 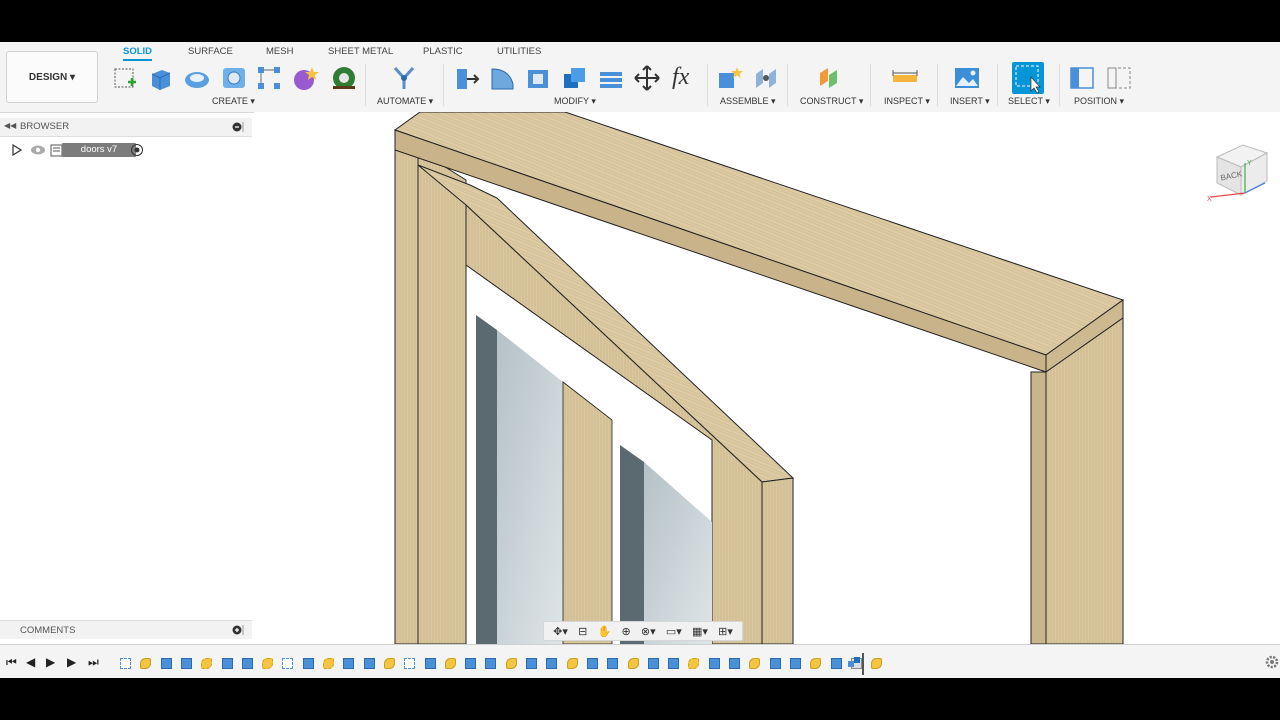 I want to click on automate-icon, so click(x=404, y=78).